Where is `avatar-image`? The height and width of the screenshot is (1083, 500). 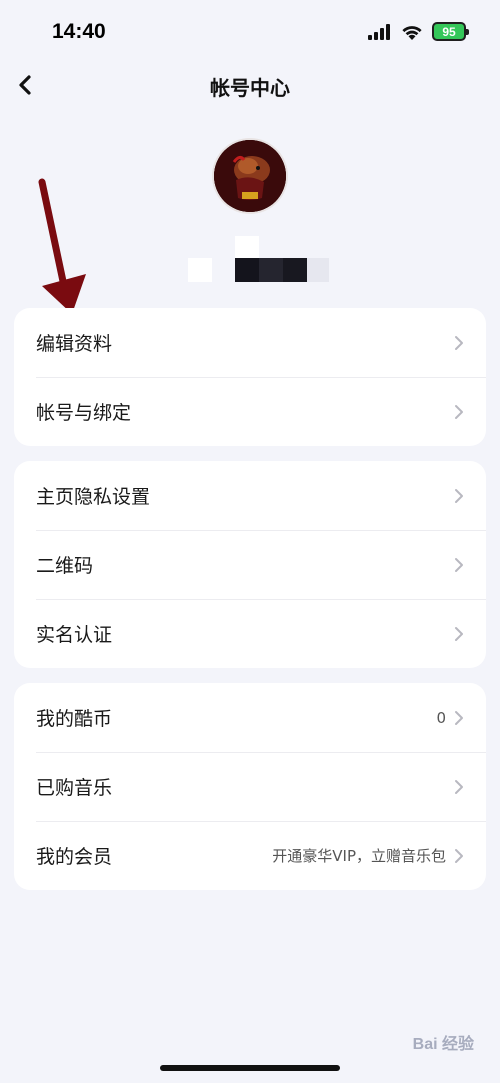 avatar-image is located at coordinates (250, 176).